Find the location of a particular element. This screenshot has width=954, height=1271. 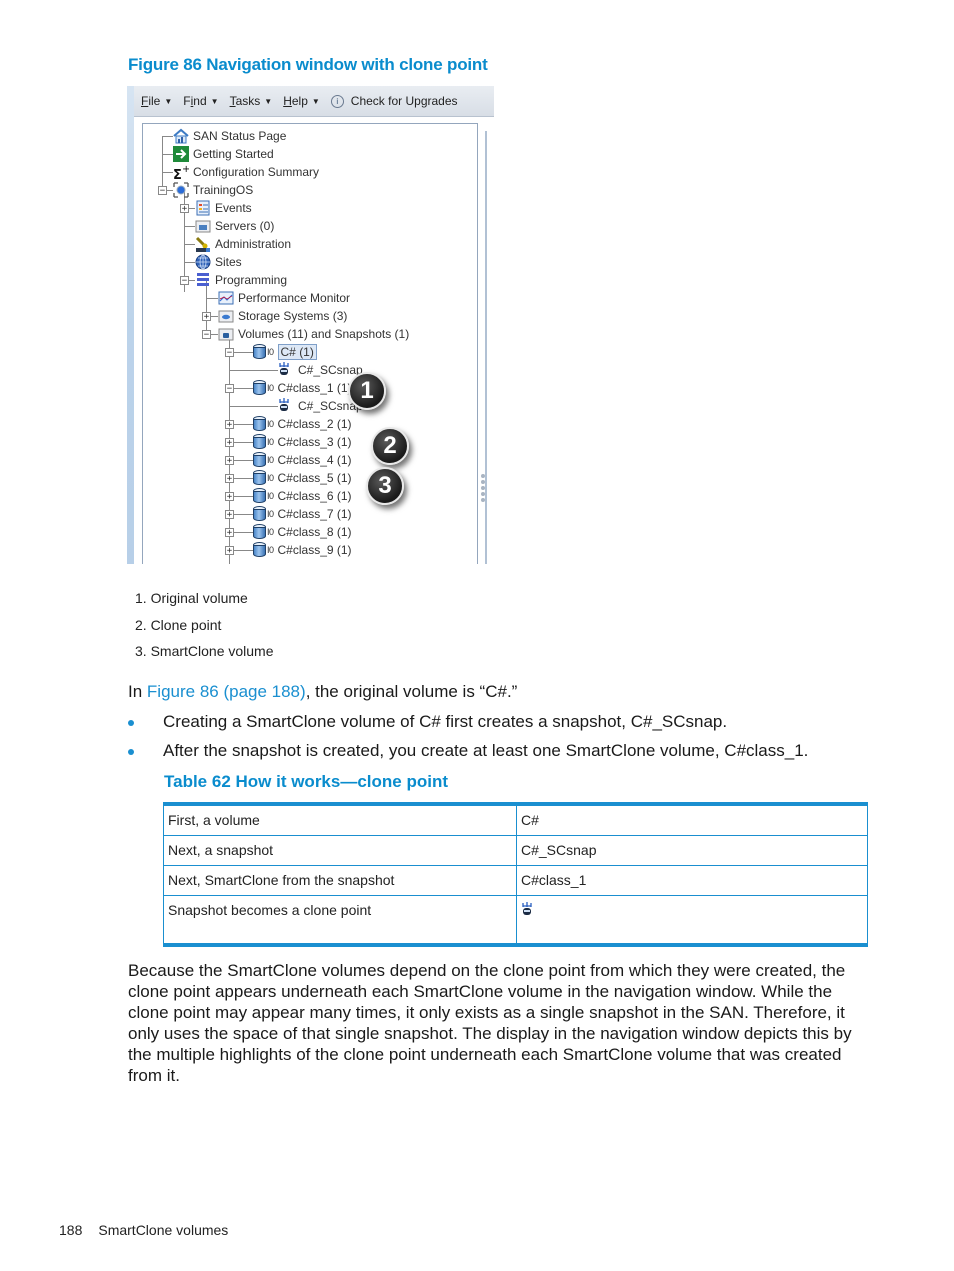

tree-node: Sites is located at coordinates (218, 262).